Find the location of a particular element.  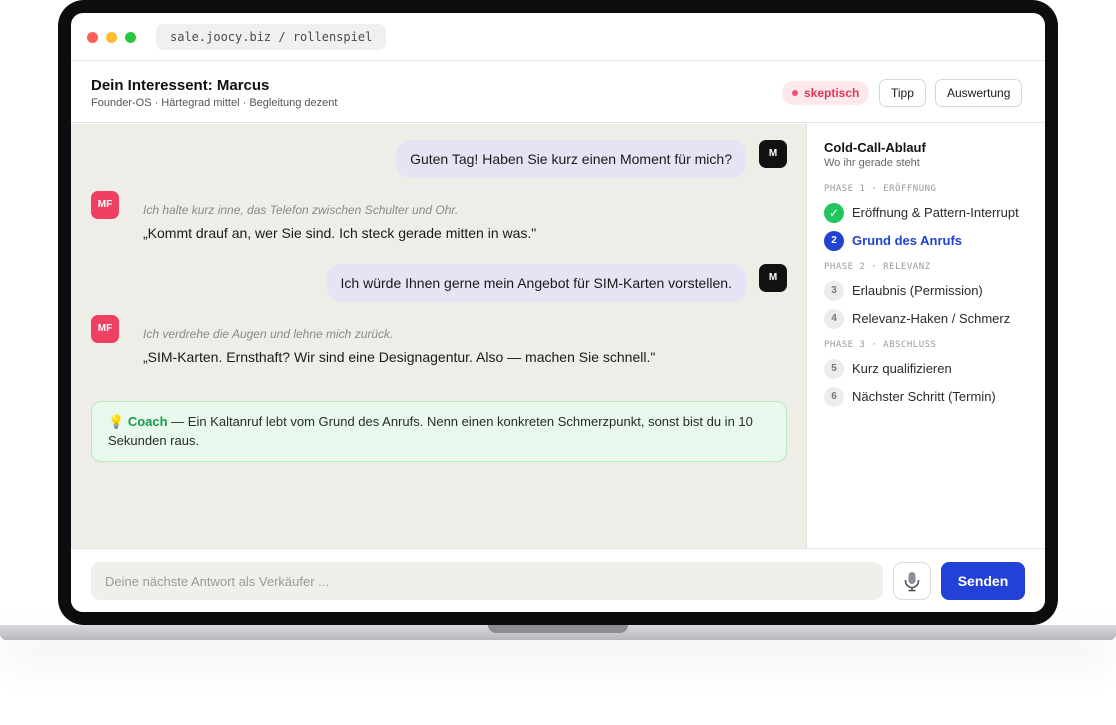

step-label: Grund des Anrufs is located at coordinates (907, 240).